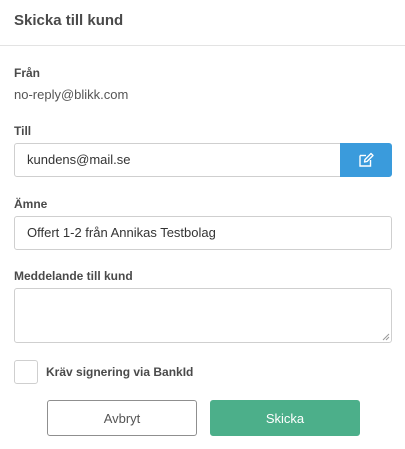 The width and height of the screenshot is (405, 449). Describe the element at coordinates (203, 315) in the screenshot. I see `message-textarea` at that location.